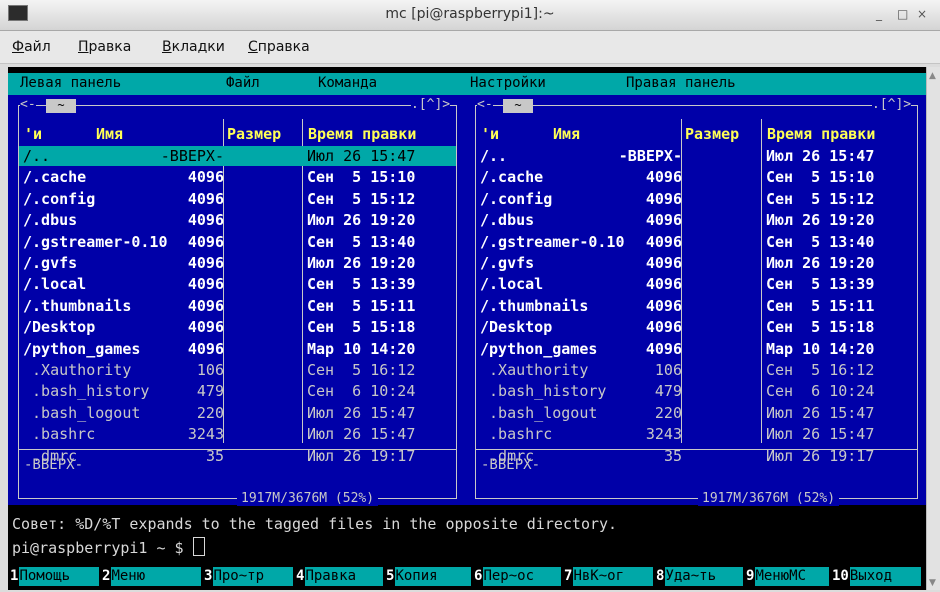 This screenshot has height=592, width=940. What do you see at coordinates (70, 83) in the screenshot?
I see `mc-menu-left-panel: Левая панель` at bounding box center [70, 83].